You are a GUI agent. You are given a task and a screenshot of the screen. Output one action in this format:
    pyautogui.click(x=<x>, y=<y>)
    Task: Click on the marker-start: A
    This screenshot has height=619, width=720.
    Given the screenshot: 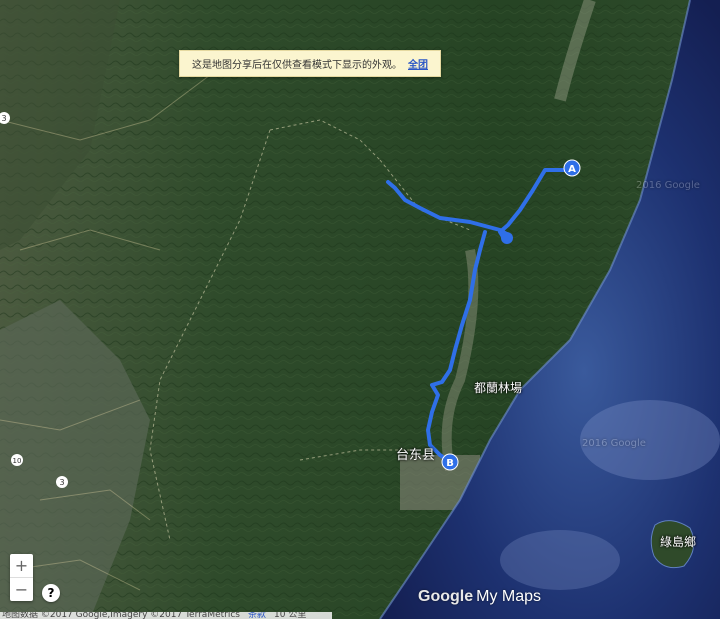 What is the action you would take?
    pyautogui.click(x=572, y=168)
    